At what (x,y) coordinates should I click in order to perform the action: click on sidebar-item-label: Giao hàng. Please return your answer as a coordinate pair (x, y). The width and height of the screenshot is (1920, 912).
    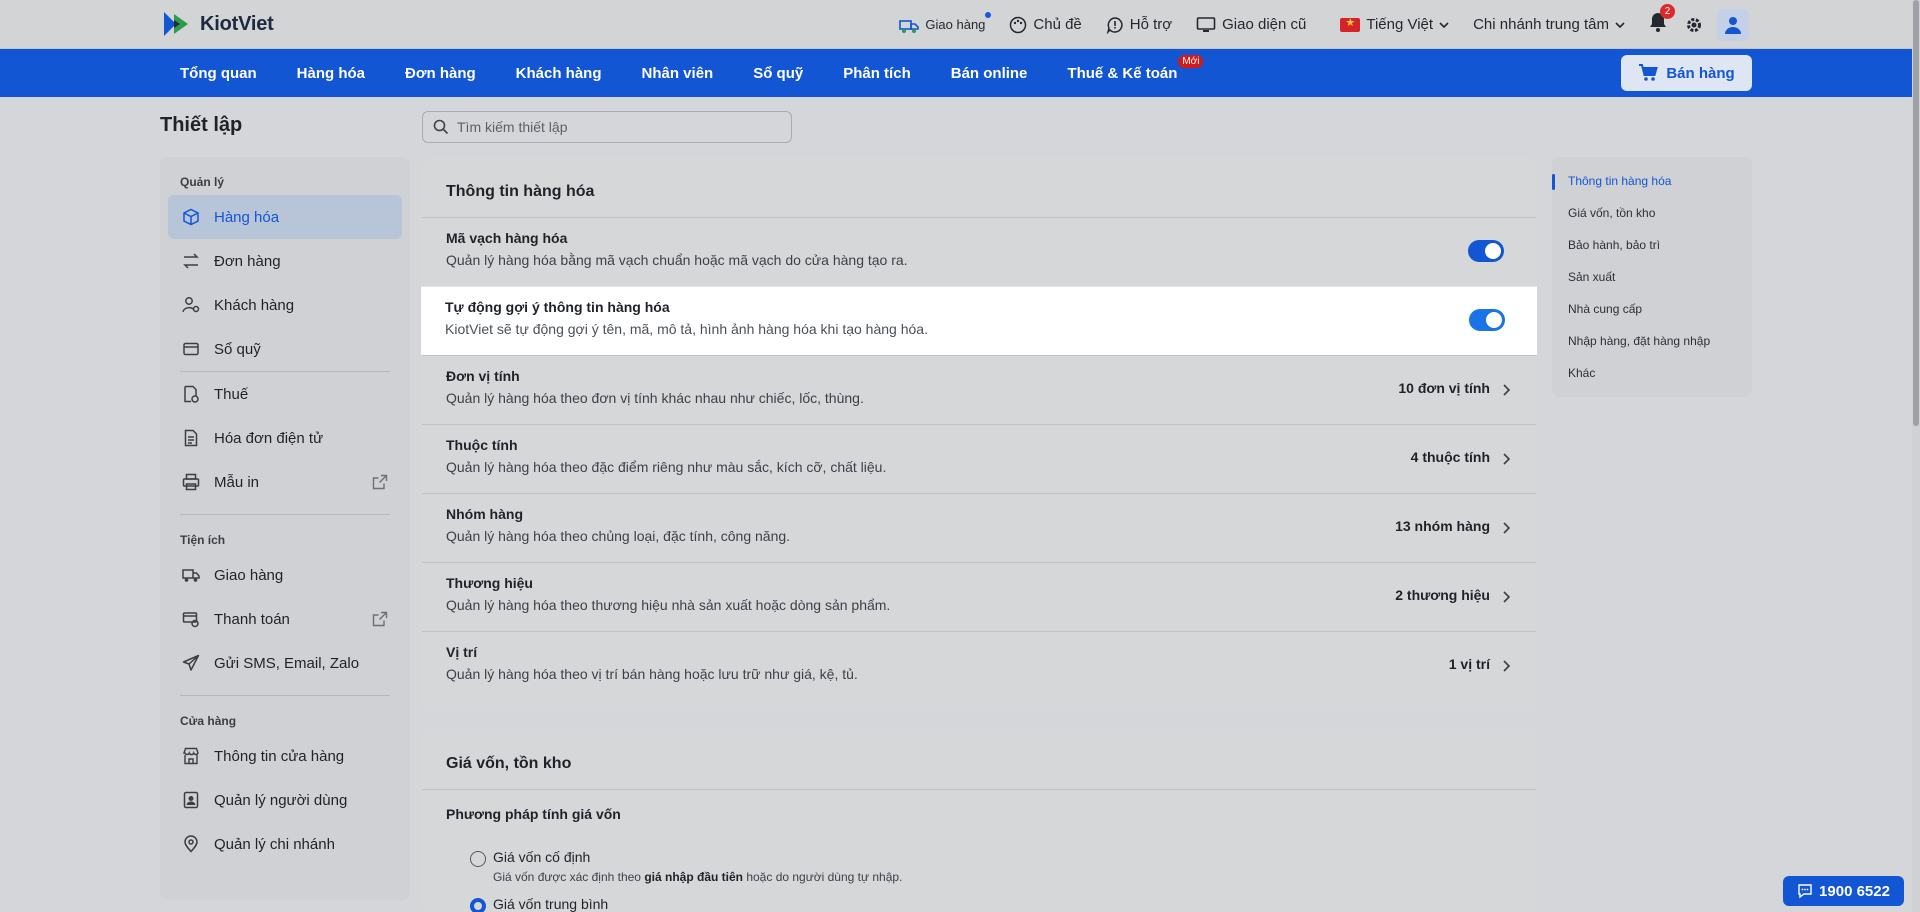
    Looking at the image, I should click on (249, 575).